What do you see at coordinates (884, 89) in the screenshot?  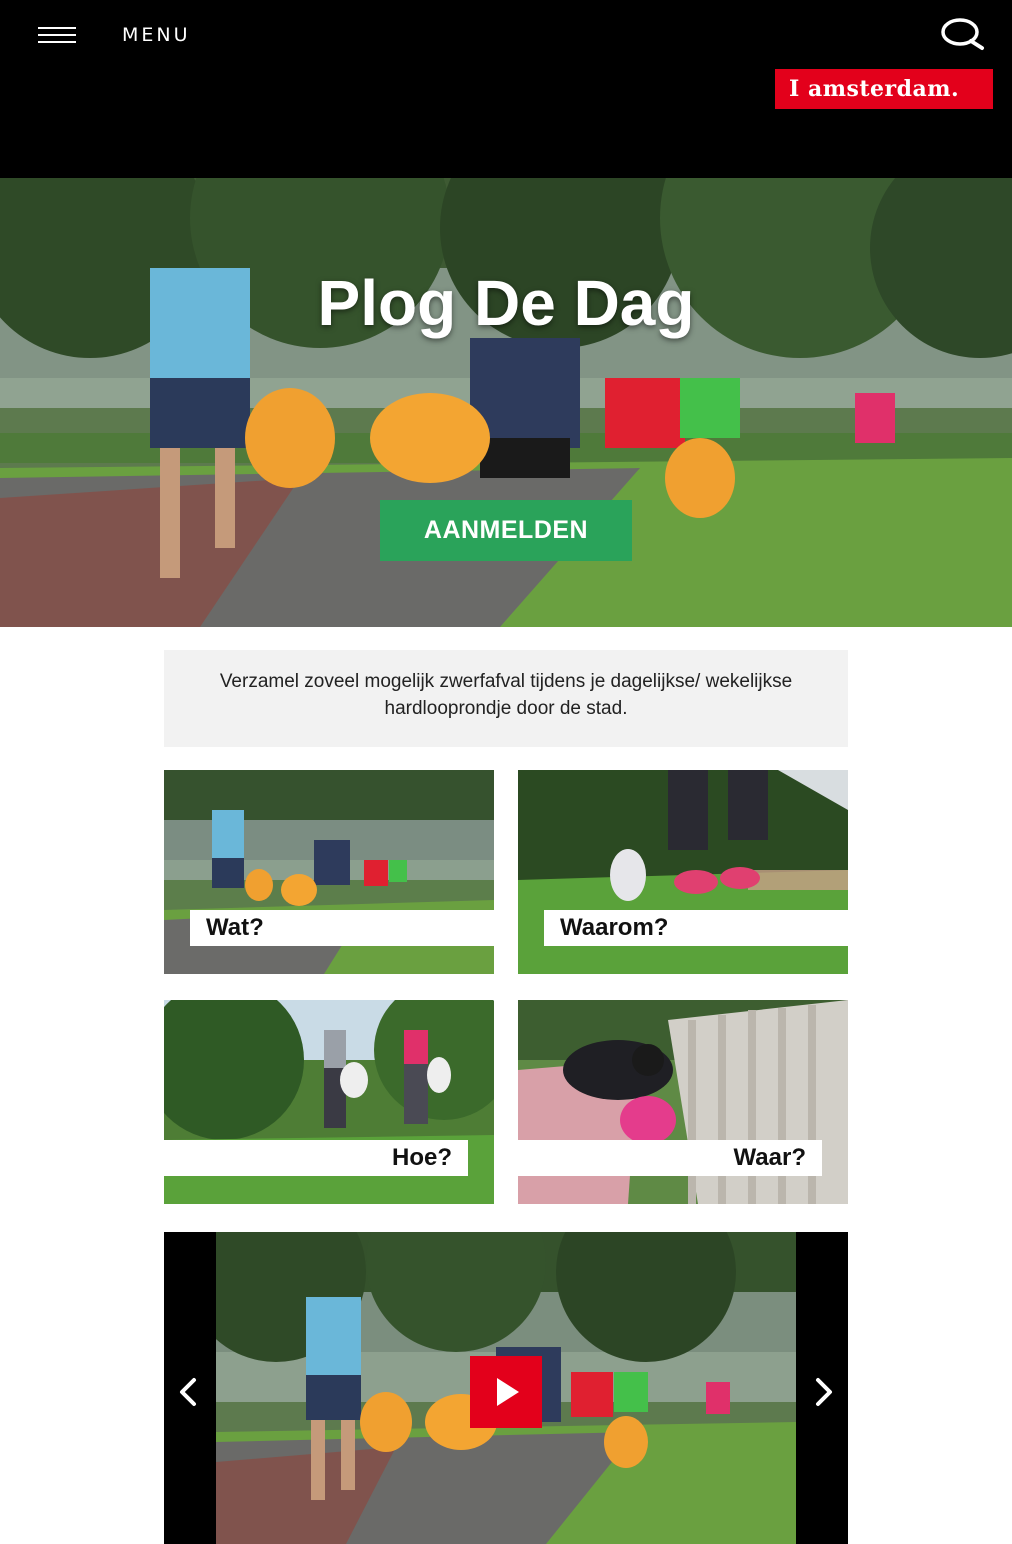 I see `i-amsterdam-logo: I amsterdam.` at bounding box center [884, 89].